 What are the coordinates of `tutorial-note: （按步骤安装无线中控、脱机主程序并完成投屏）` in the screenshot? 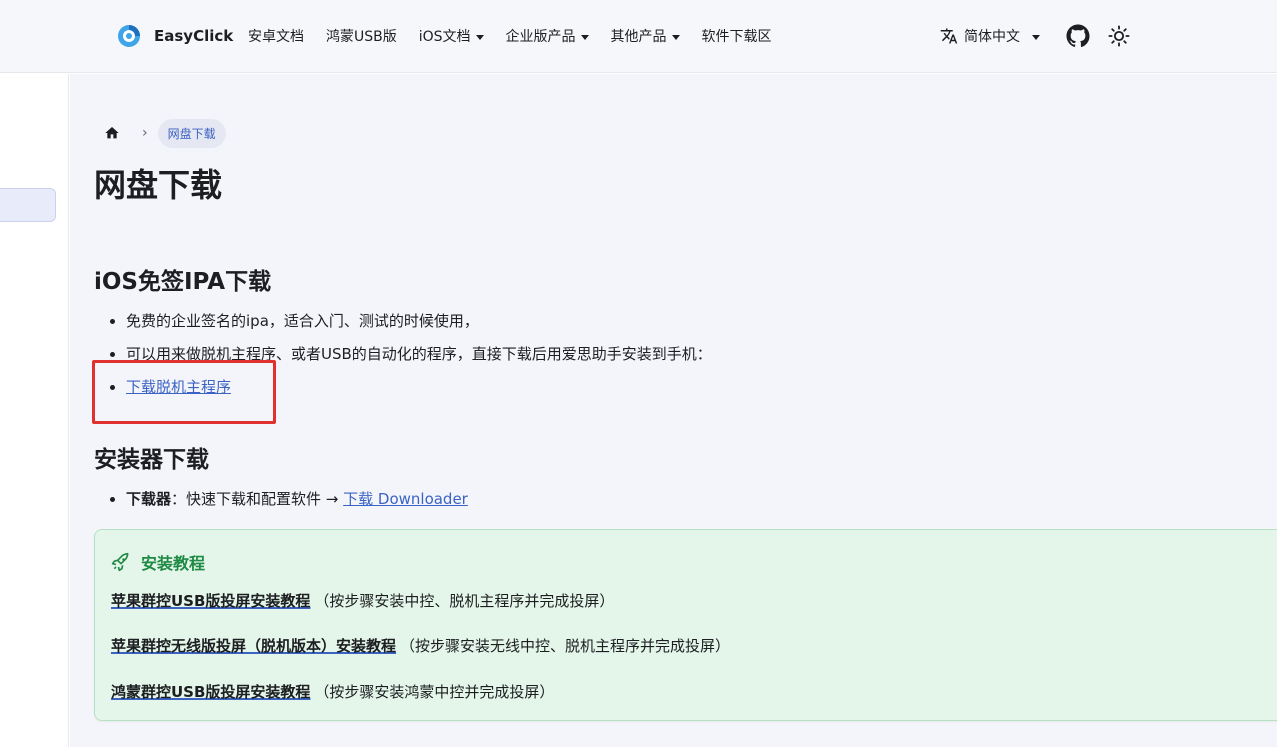 It's located at (565, 646).